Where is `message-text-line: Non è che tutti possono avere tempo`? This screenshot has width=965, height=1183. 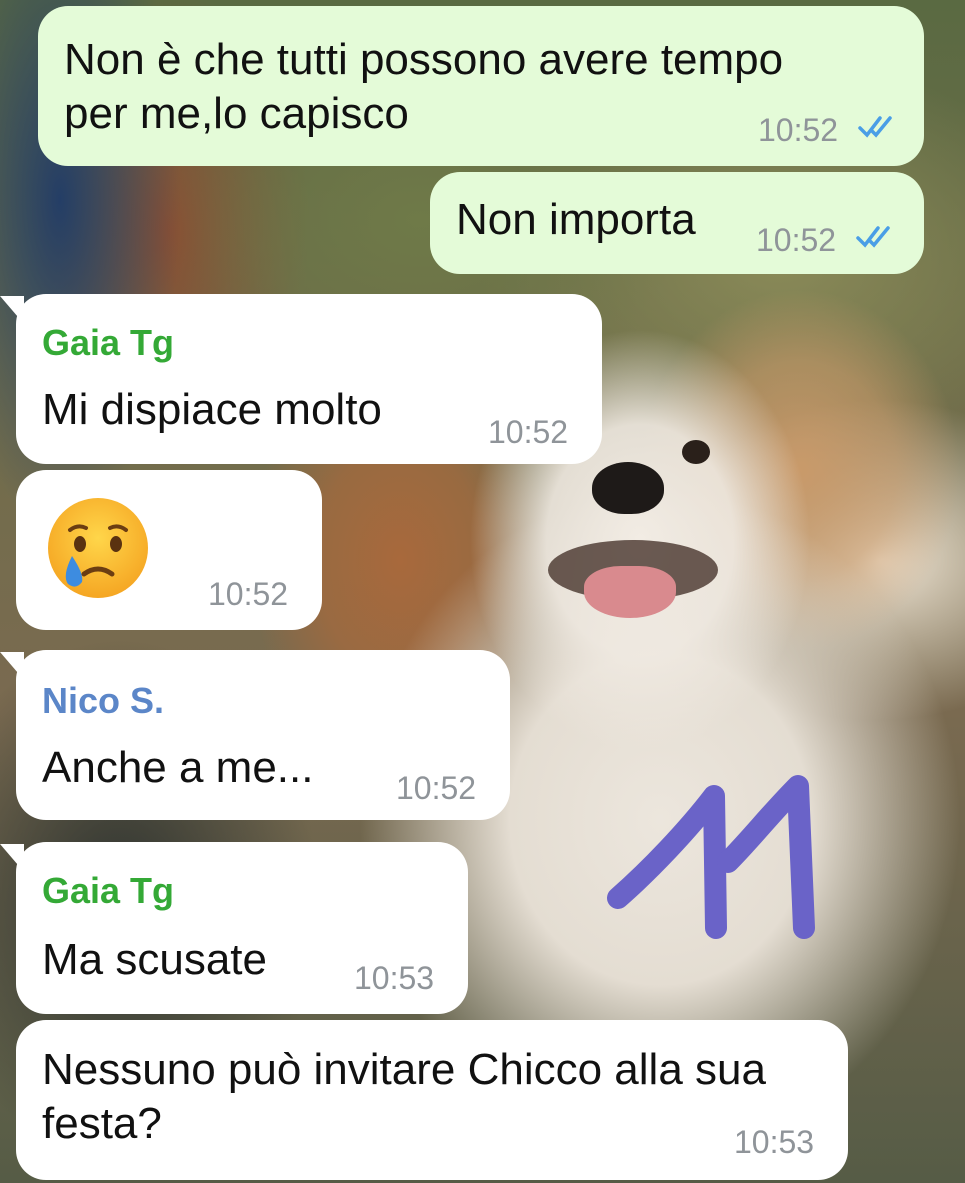
message-text-line: Non è che tutti possono avere tempo is located at coordinates (424, 59).